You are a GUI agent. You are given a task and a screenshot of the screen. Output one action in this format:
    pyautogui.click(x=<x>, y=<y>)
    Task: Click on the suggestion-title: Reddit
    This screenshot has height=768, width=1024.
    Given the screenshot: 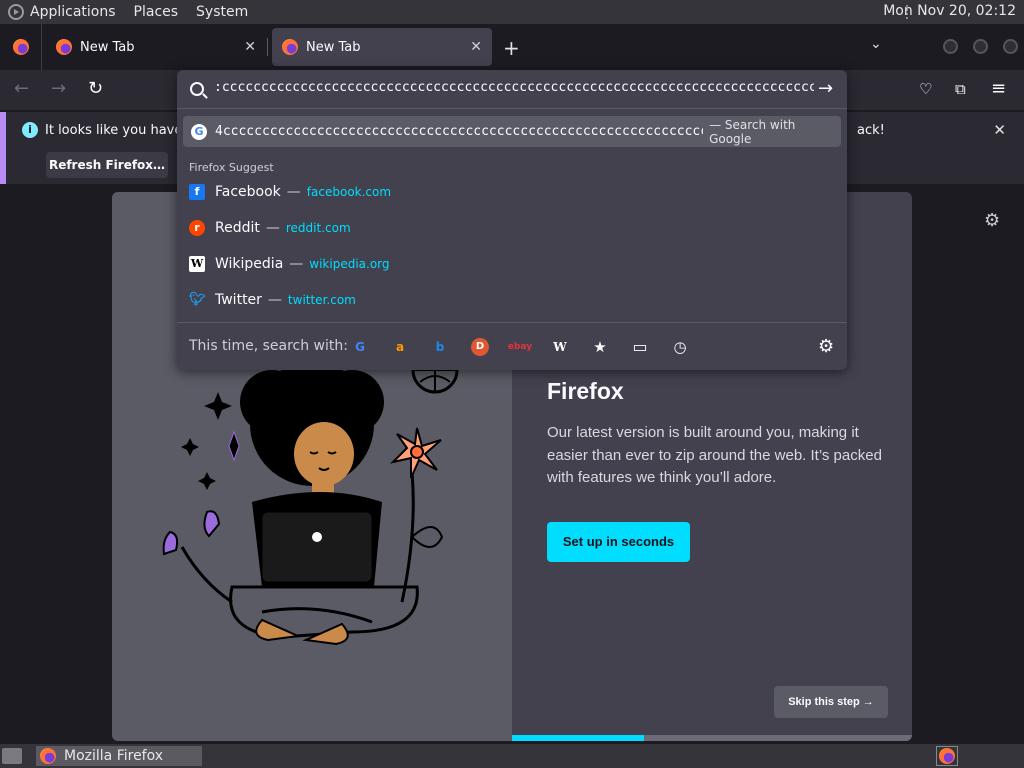 What is the action you would take?
    pyautogui.click(x=237, y=228)
    